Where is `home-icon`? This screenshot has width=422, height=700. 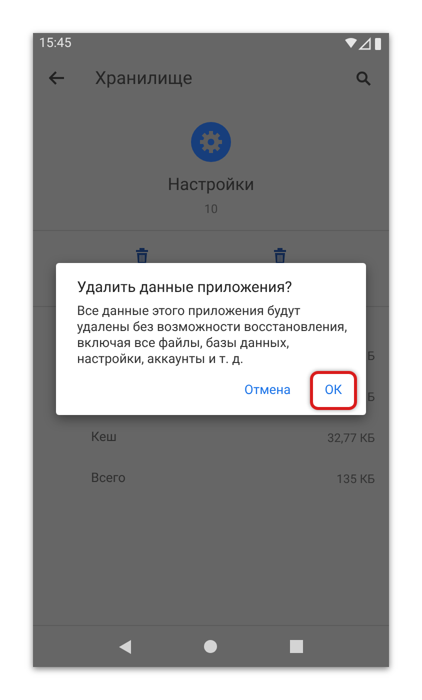
home-icon is located at coordinates (210, 646).